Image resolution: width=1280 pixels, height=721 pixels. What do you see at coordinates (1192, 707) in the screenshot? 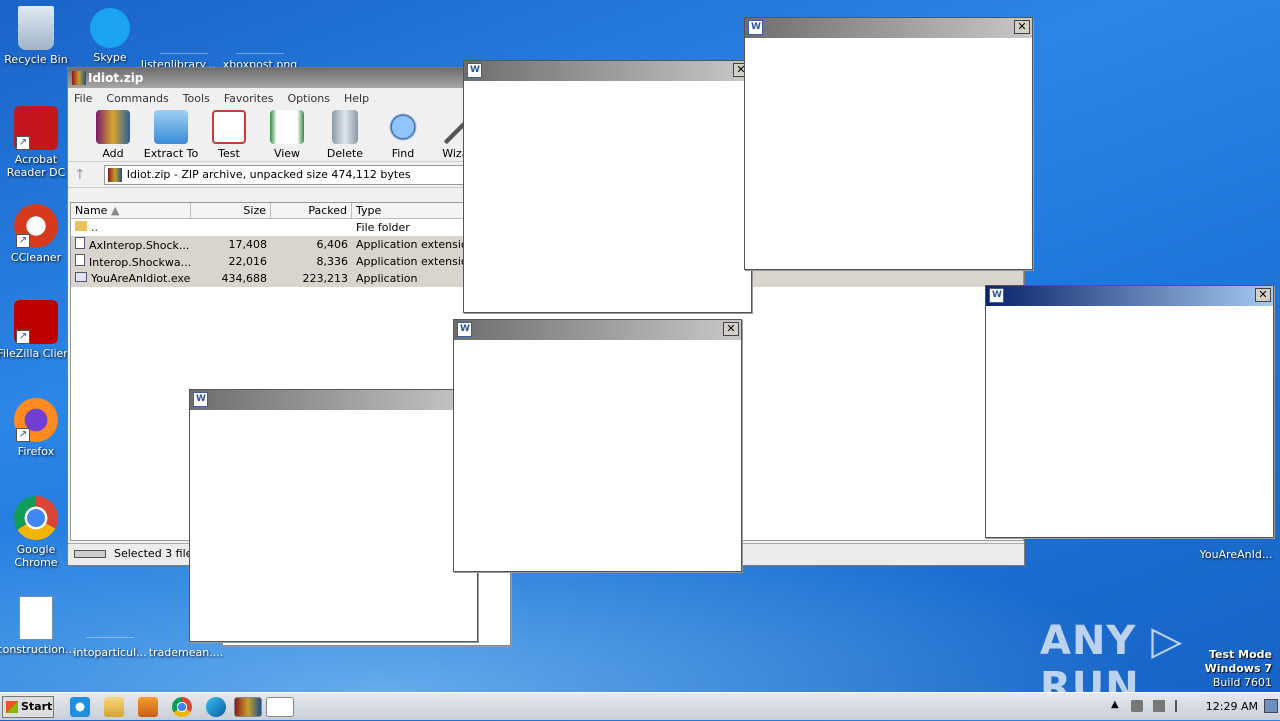
I see `system-tray: ▲ 12:29 AM` at bounding box center [1192, 707].